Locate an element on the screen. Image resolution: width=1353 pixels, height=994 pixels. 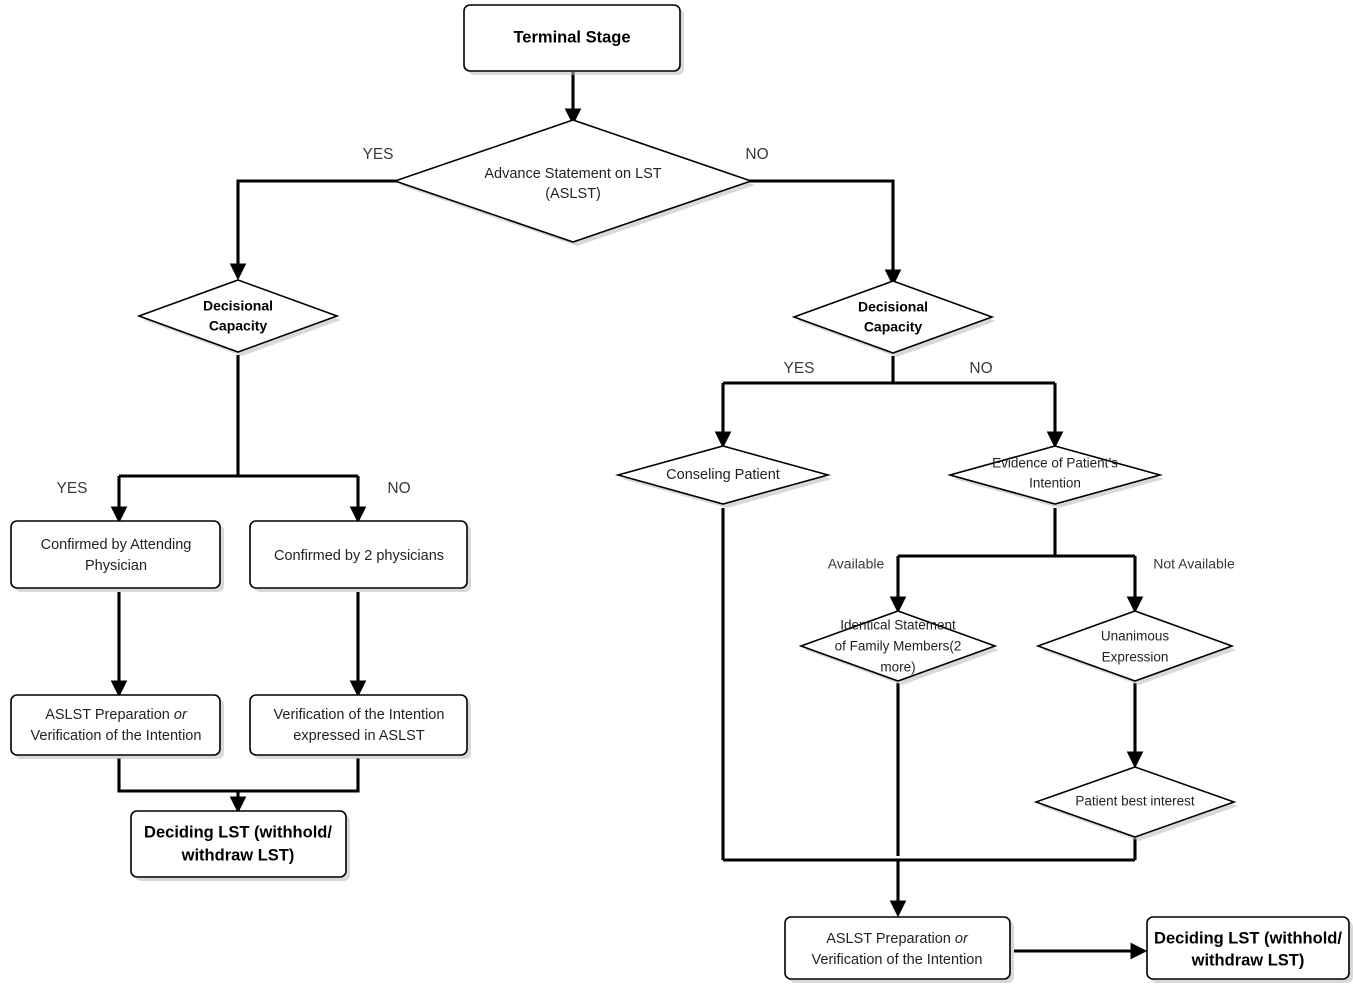
node-confirmed-by-2-physicians: Confirmed by 2 physicians is located at coordinates (360, 556).